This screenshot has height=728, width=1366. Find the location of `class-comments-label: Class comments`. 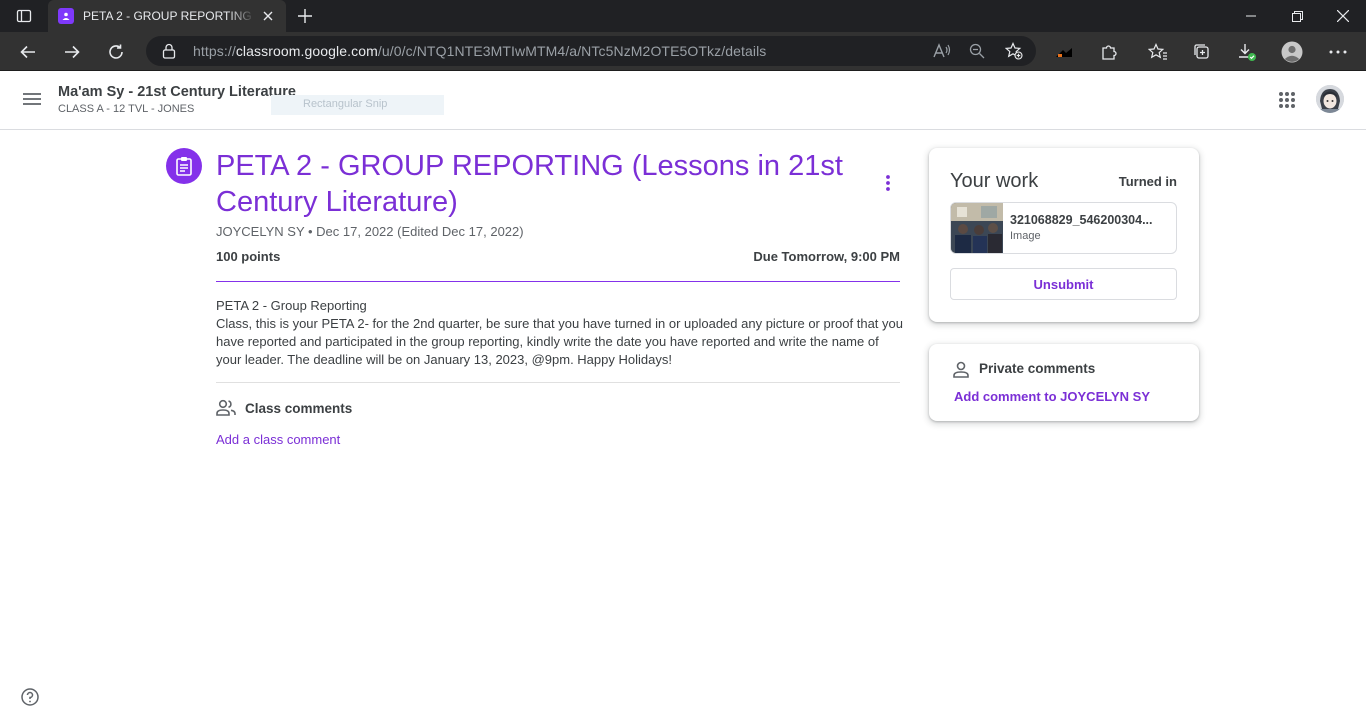

class-comments-label: Class comments is located at coordinates (299, 408).